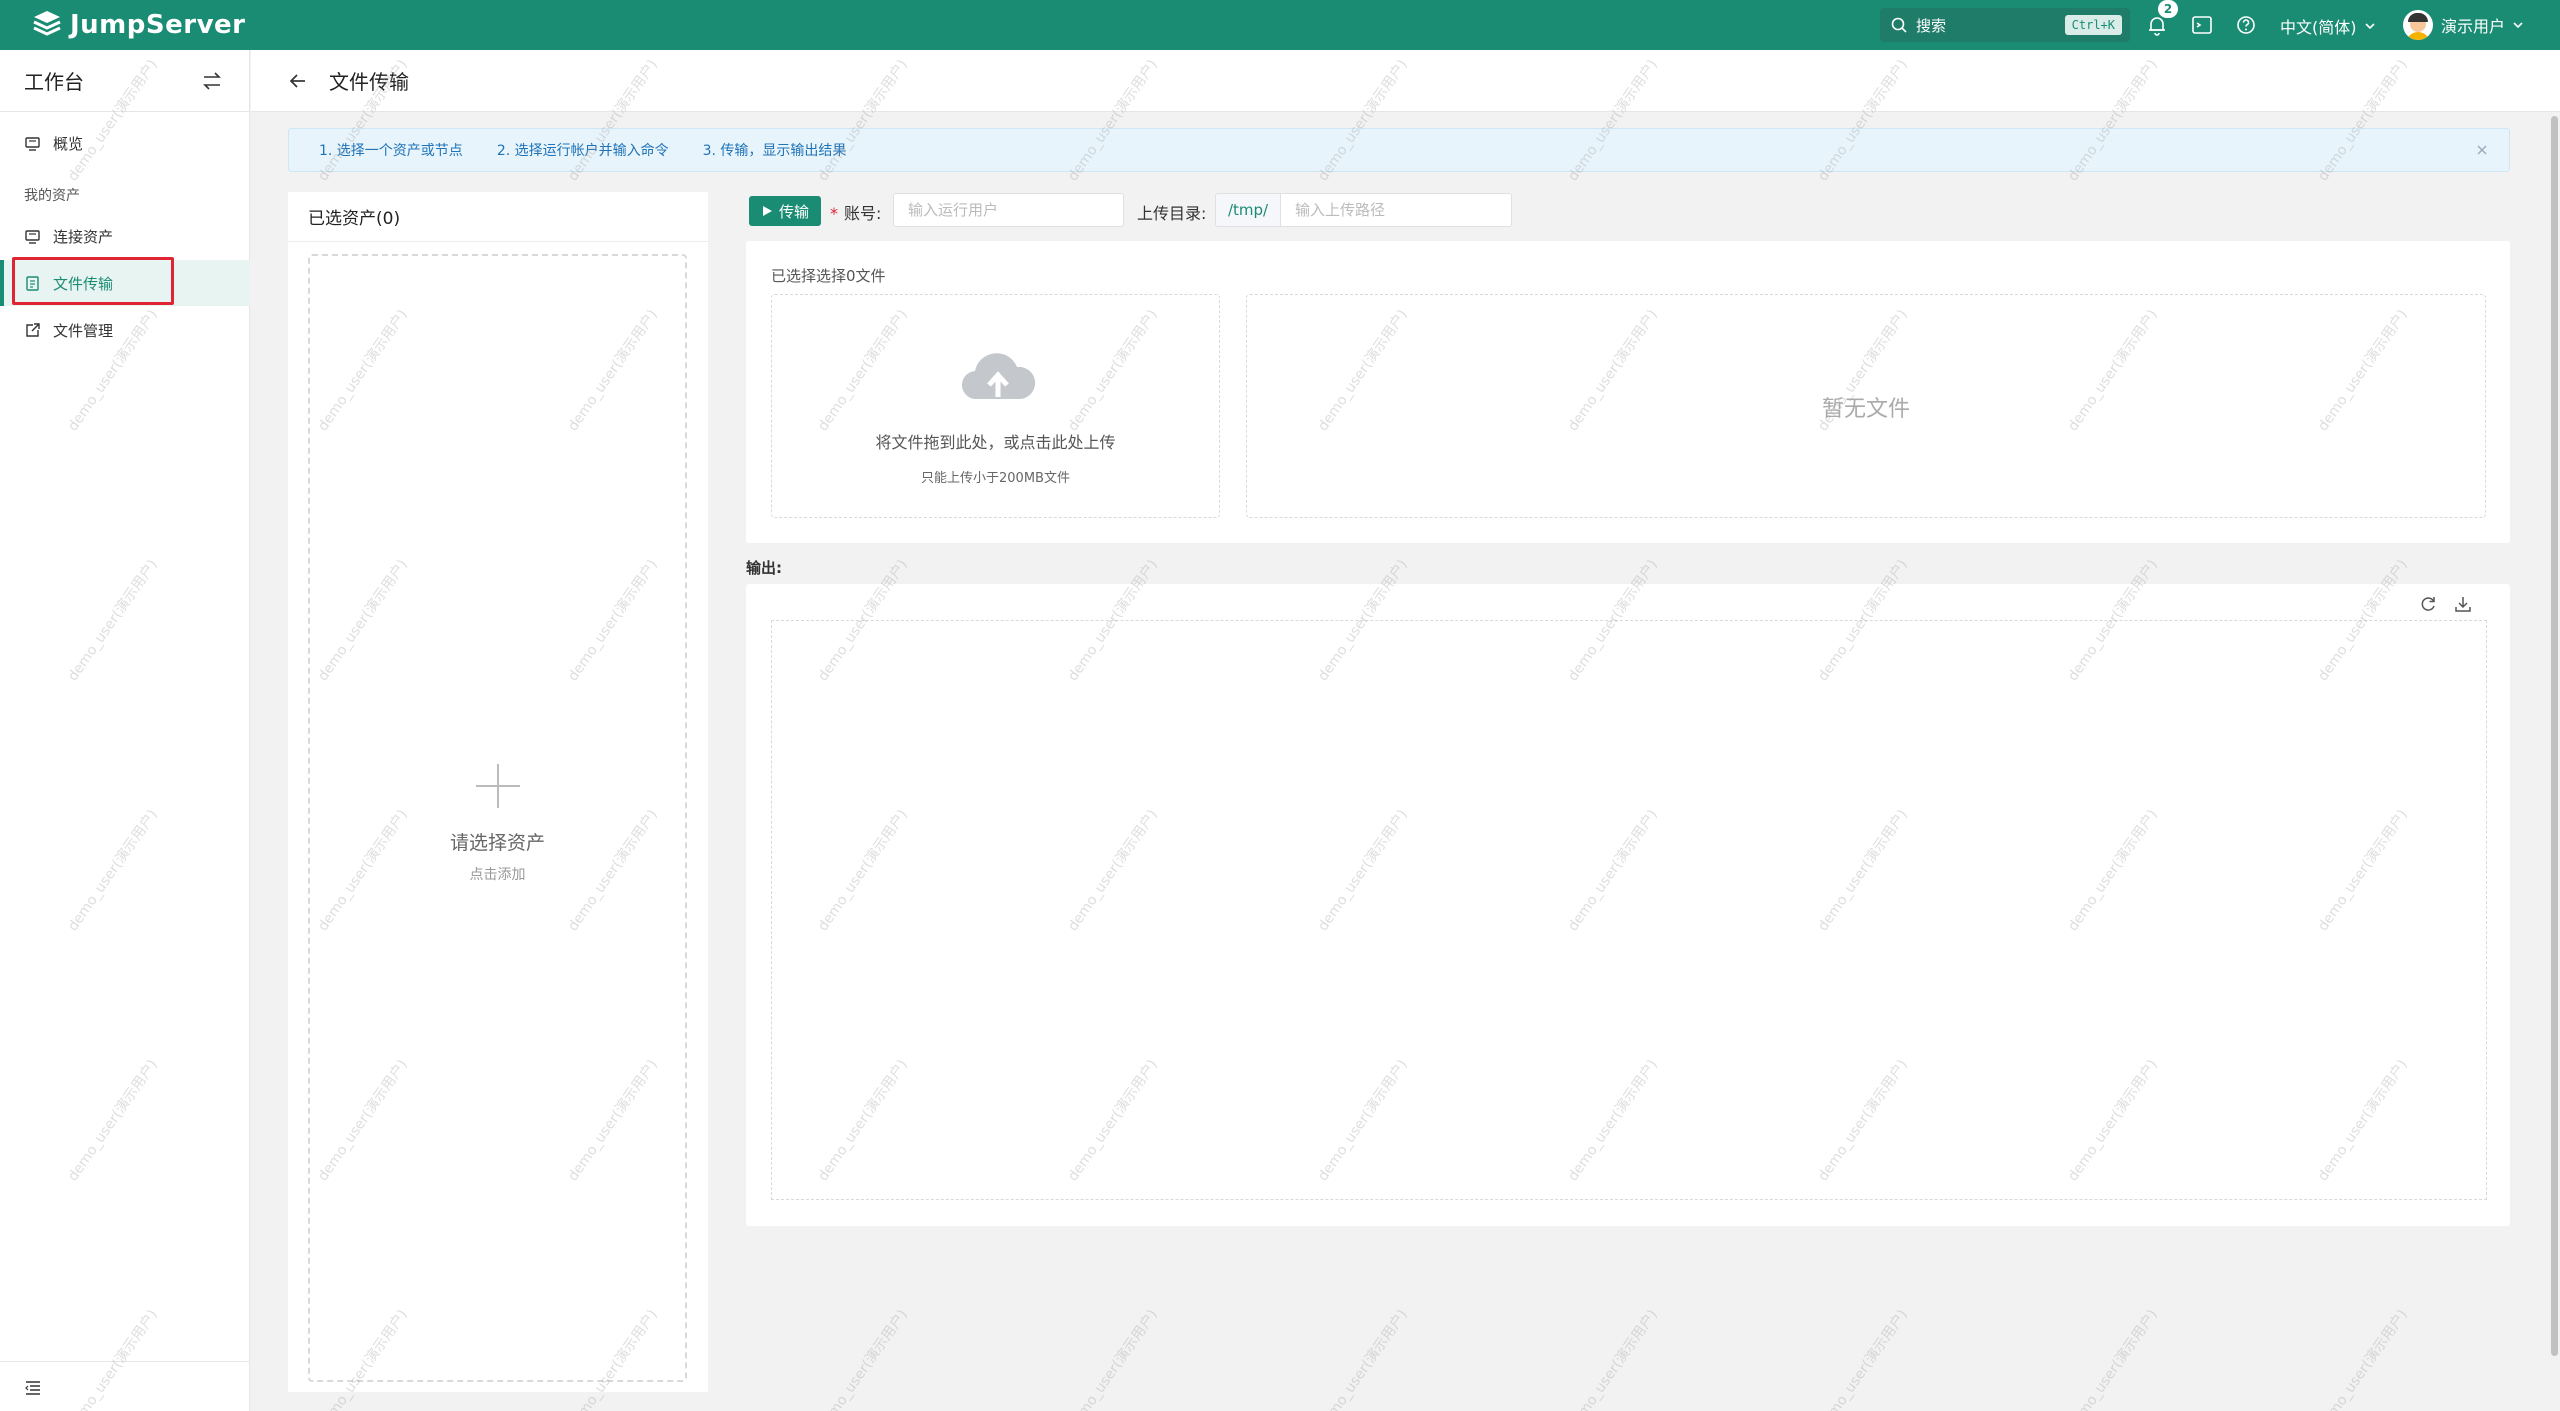 The height and width of the screenshot is (1411, 2560). Describe the element at coordinates (33, 329) in the screenshot. I see `external-link-icon` at that location.